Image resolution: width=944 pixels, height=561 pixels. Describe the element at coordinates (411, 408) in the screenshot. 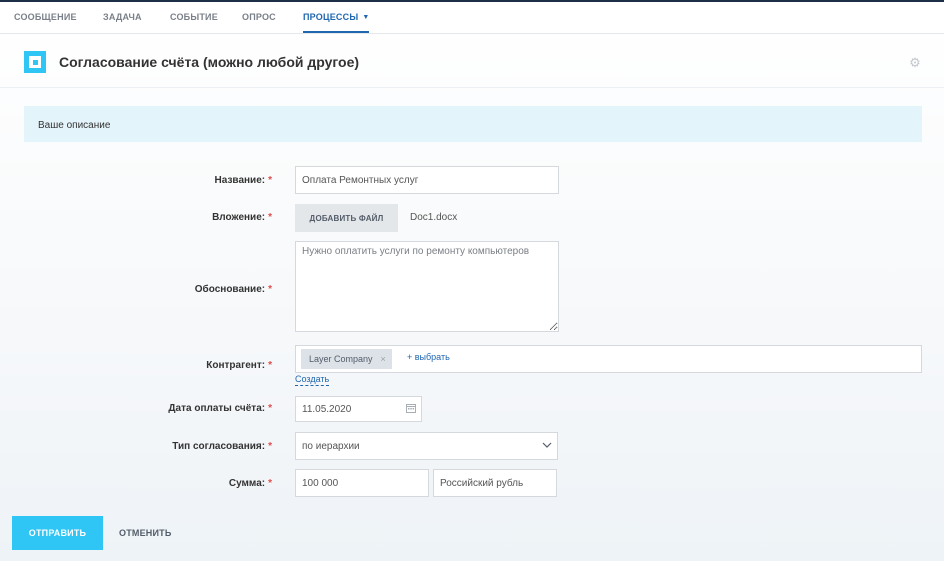

I see `calendar-icon` at that location.